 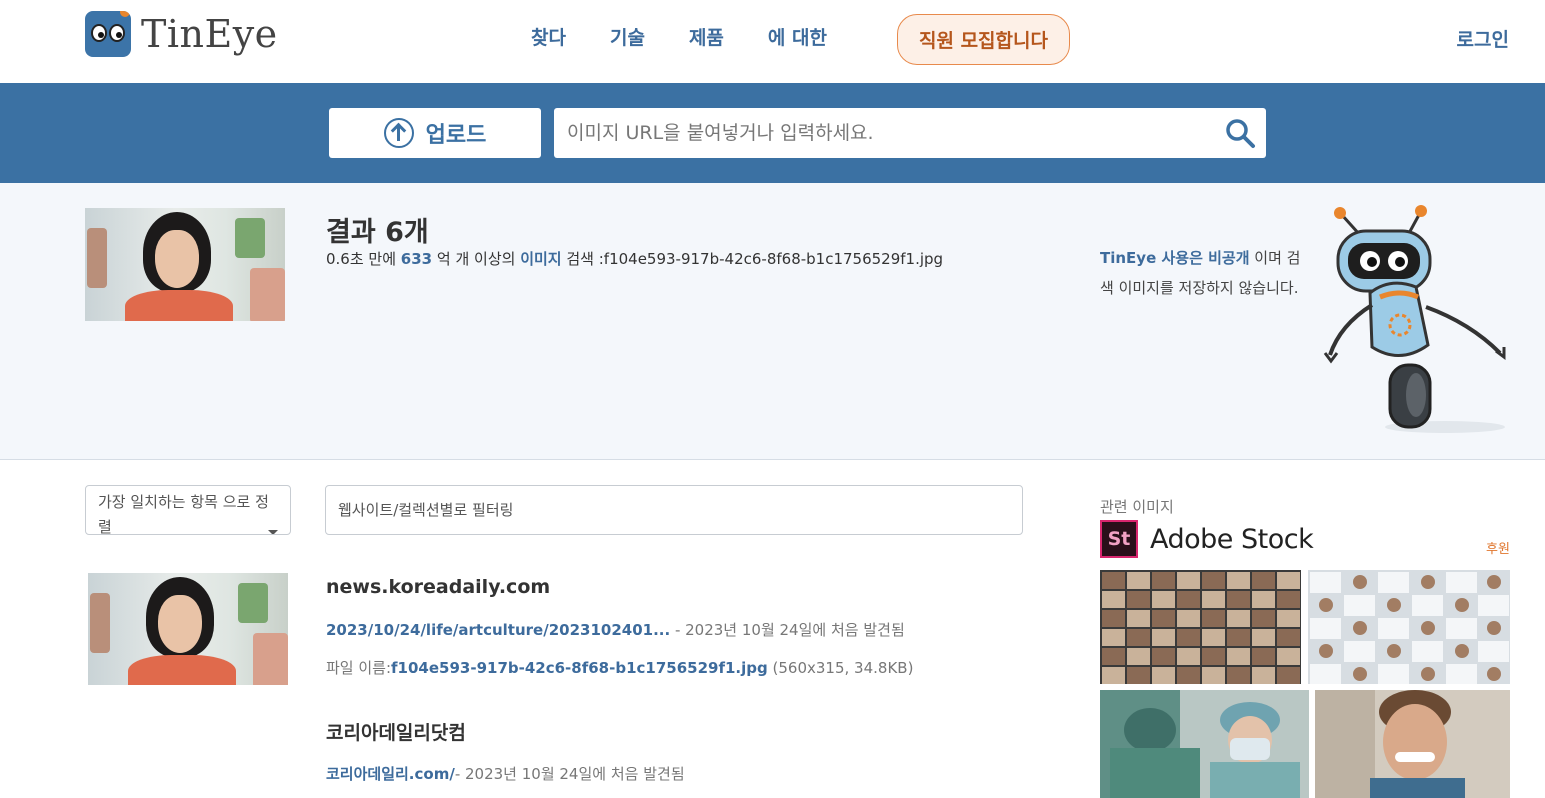 I want to click on hiring-button: 직원 모집합니다, so click(x=983, y=39).